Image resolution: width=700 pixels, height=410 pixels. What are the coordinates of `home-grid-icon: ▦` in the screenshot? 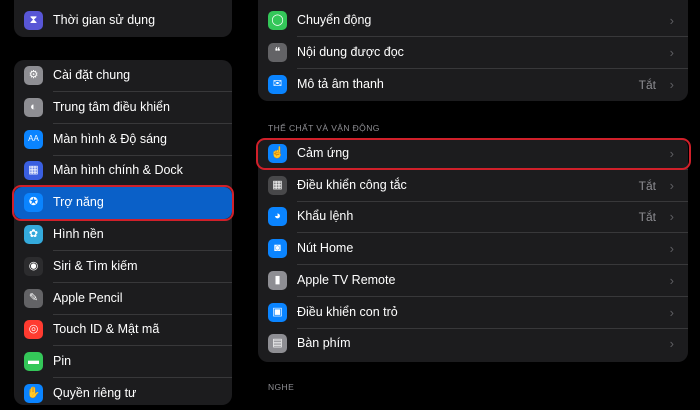 It's located at (33, 171).